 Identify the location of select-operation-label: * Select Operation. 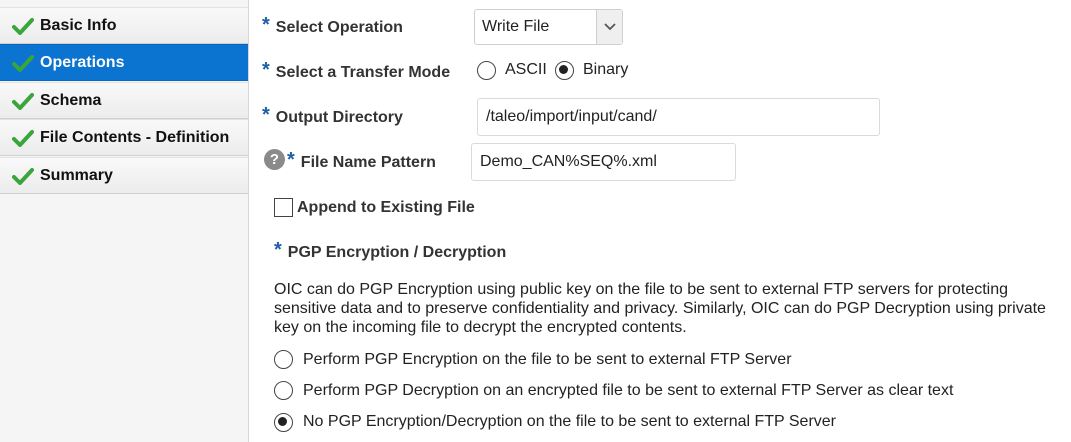
(332, 27).